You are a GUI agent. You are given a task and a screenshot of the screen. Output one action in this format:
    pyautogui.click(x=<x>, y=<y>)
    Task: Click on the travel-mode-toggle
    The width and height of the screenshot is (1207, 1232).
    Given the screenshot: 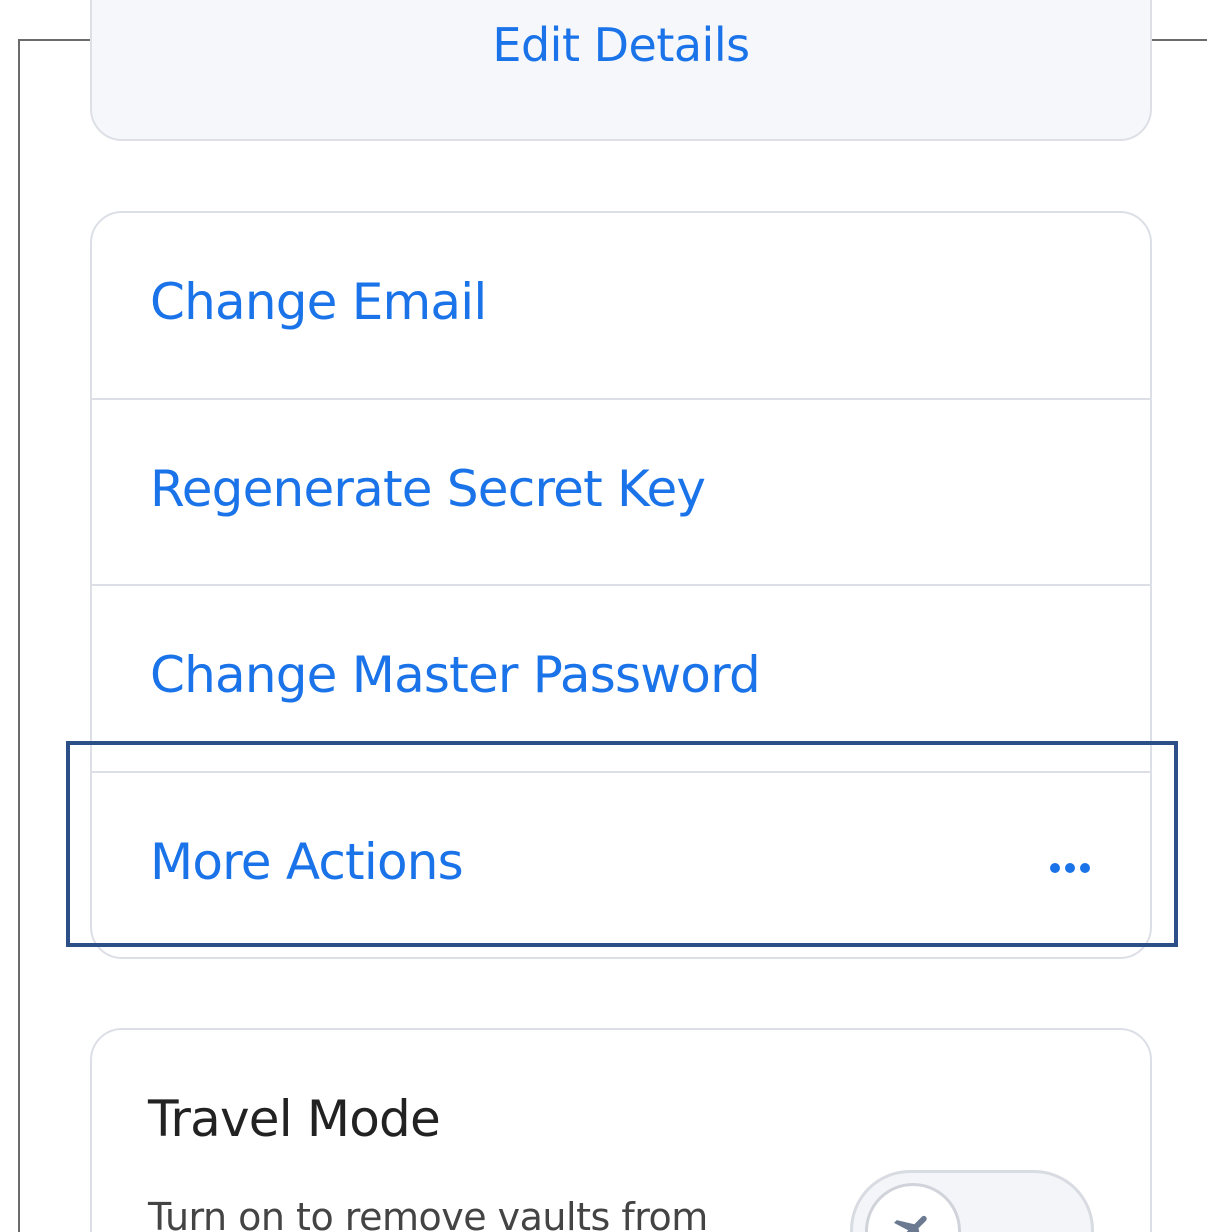 What is the action you would take?
    pyautogui.click(x=972, y=1201)
    